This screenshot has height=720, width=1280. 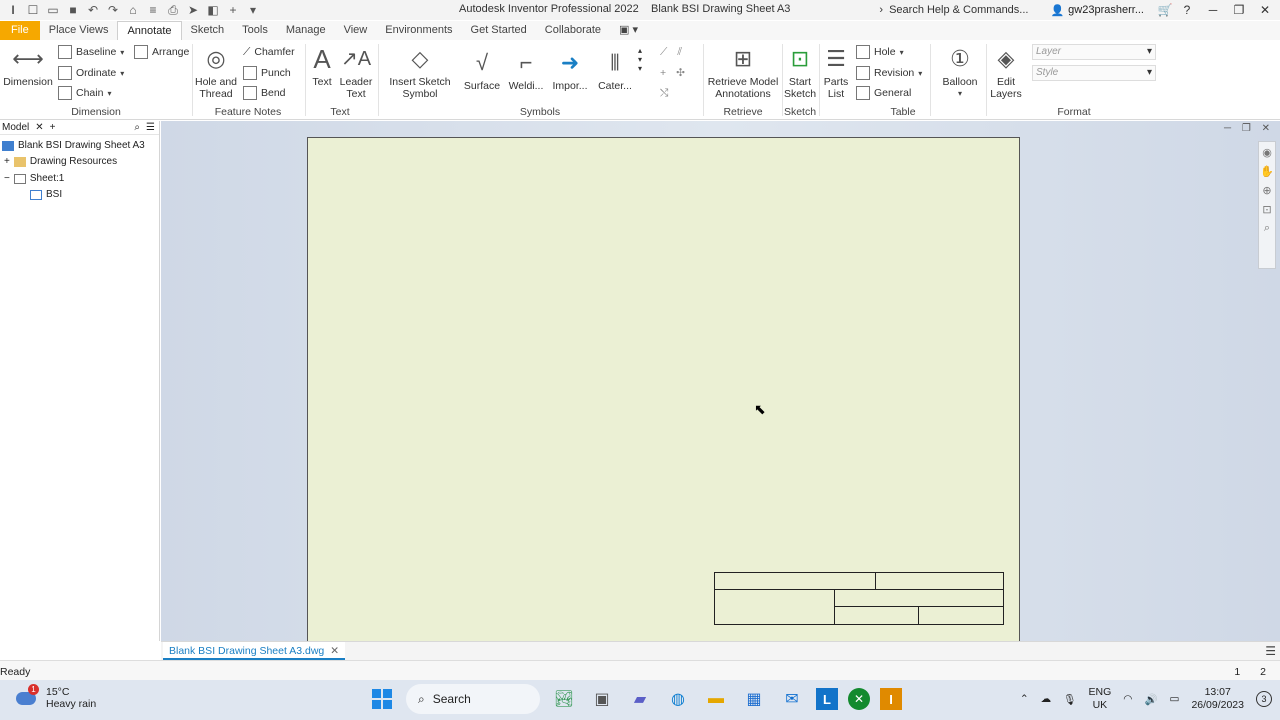 I want to click on tab-get-started: Get Started, so click(x=499, y=30).